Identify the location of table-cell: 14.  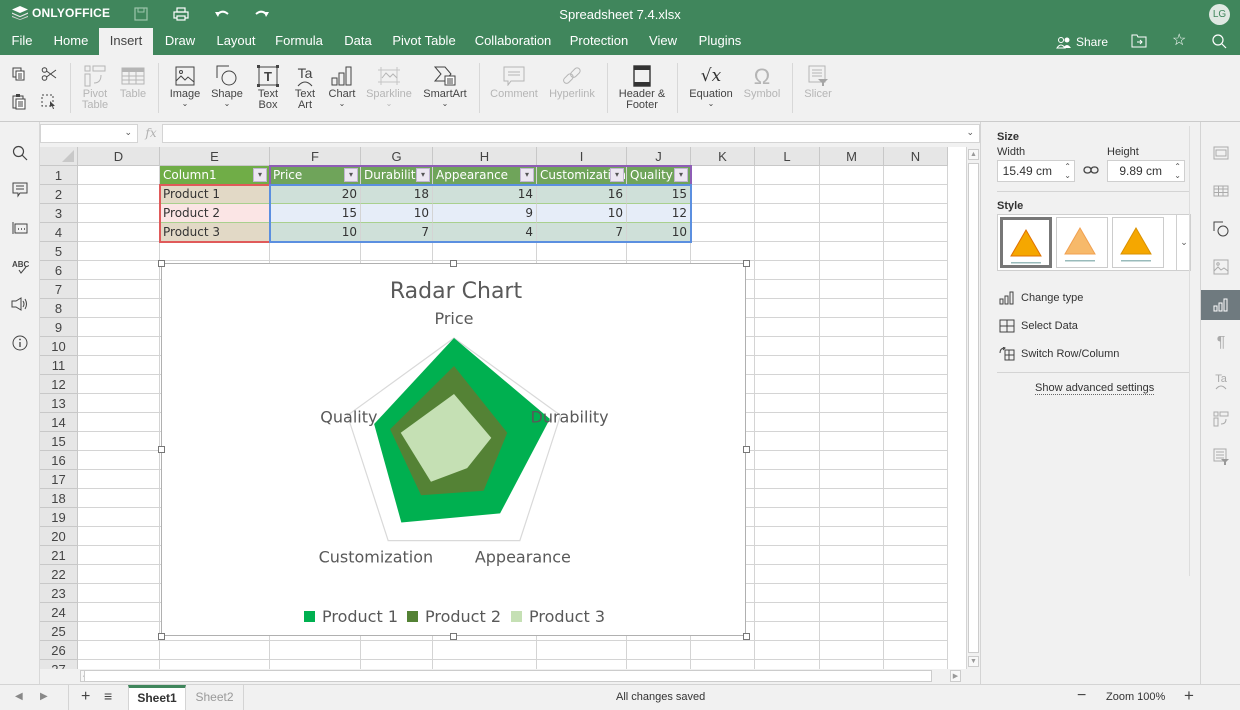
(485, 194).